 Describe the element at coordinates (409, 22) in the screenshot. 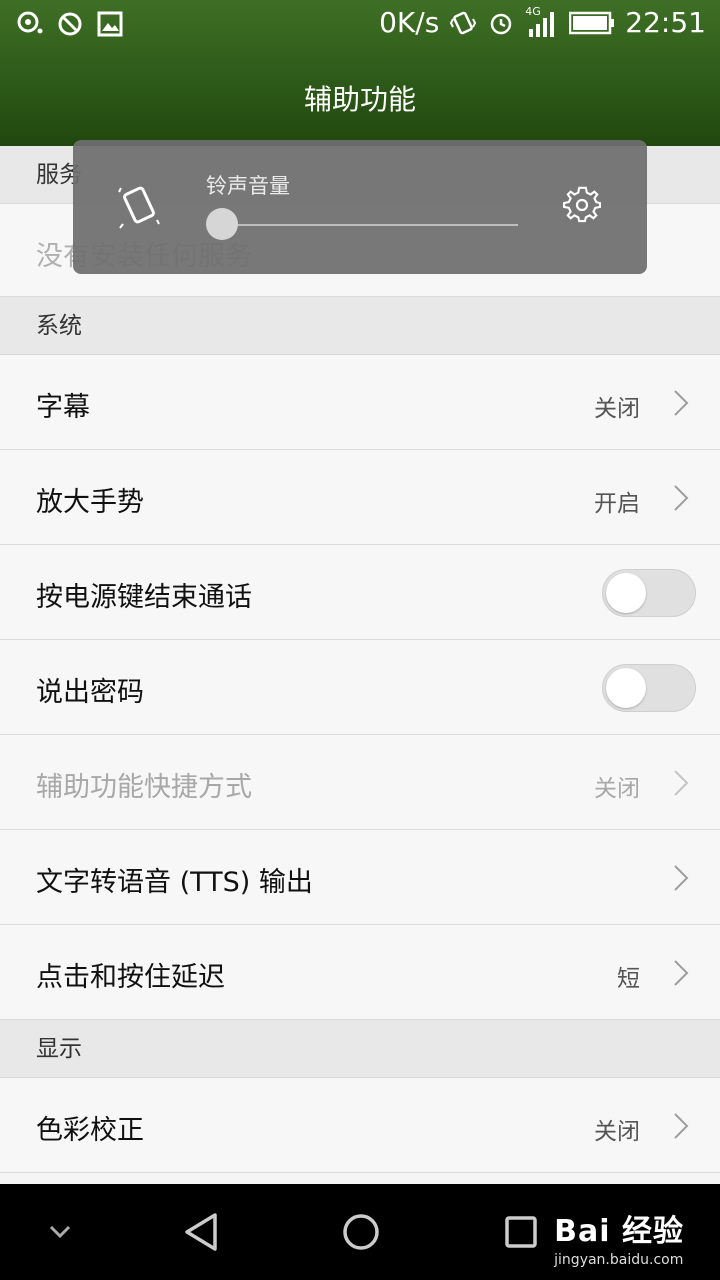

I see `net-speed: 0K/s` at that location.